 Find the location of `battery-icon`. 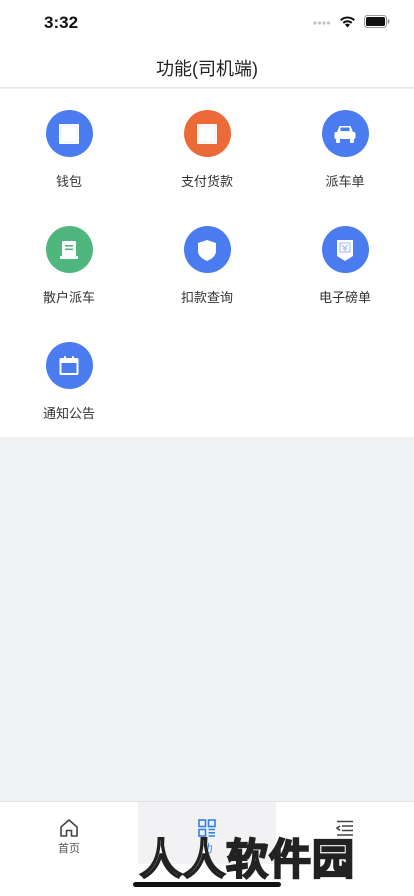

battery-icon is located at coordinates (377, 21).